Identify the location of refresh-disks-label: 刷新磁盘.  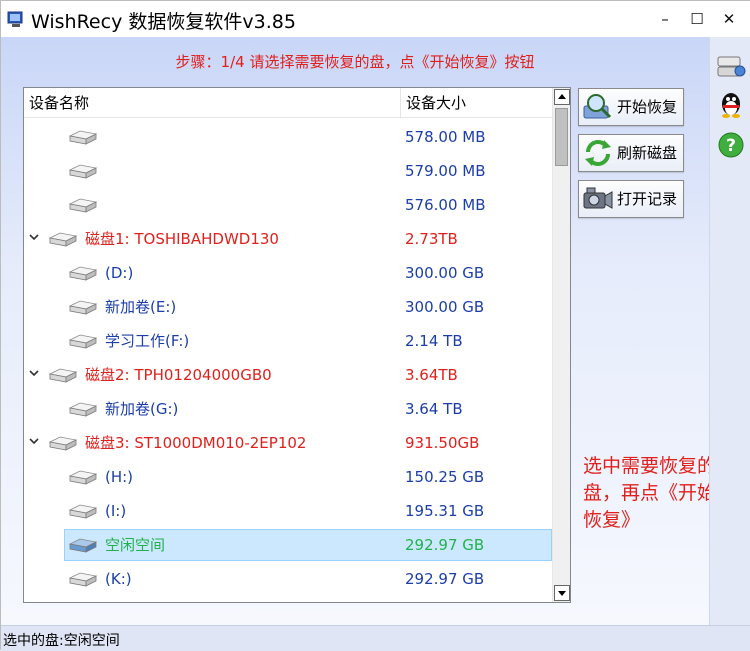
(647, 153).